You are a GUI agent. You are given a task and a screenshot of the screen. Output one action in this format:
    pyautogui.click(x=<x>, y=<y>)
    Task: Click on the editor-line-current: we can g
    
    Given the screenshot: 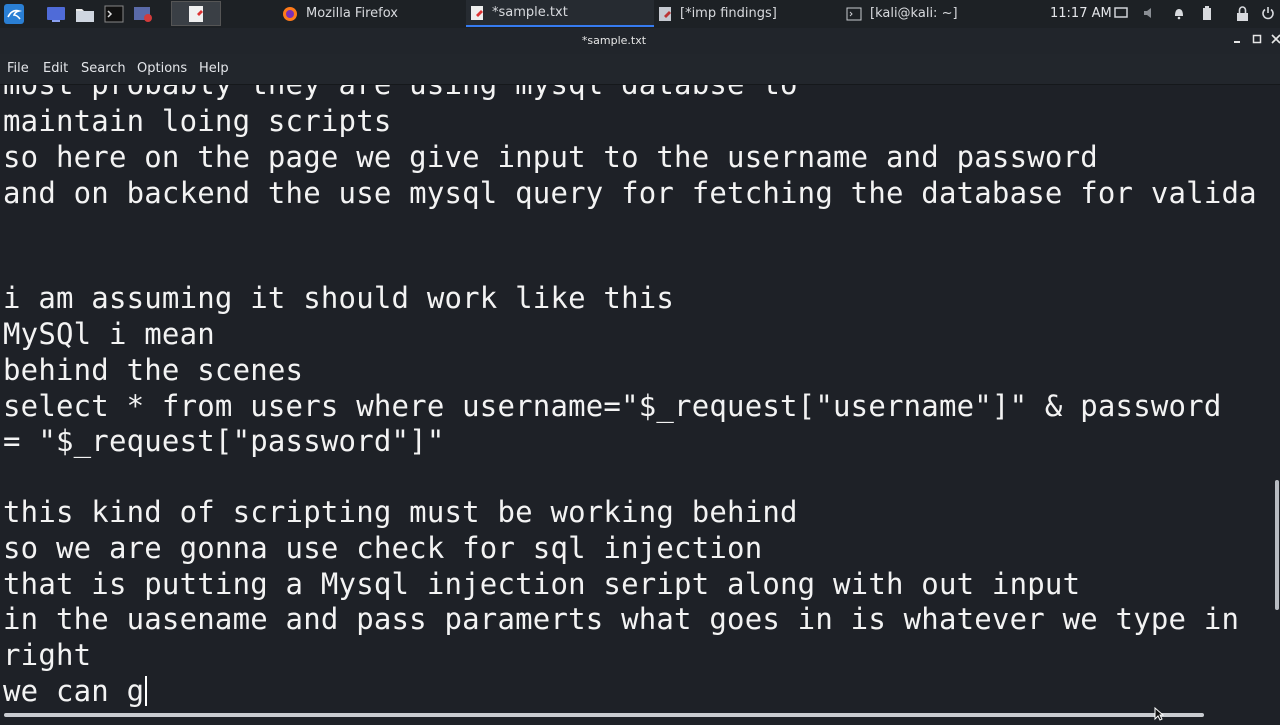 What is the action you would take?
    pyautogui.click(x=75, y=691)
    